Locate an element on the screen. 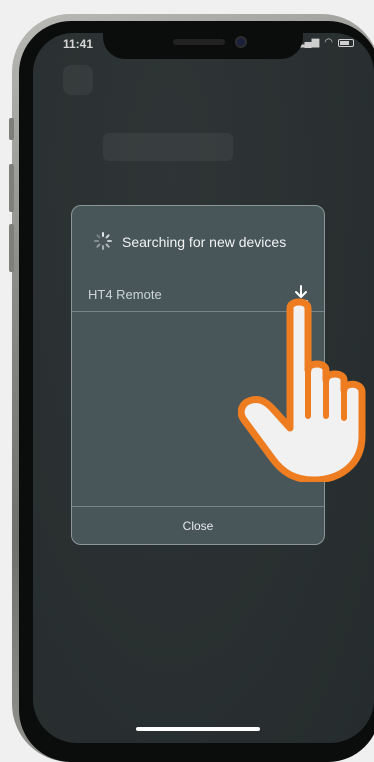  mute-switch is located at coordinates (11, 129).